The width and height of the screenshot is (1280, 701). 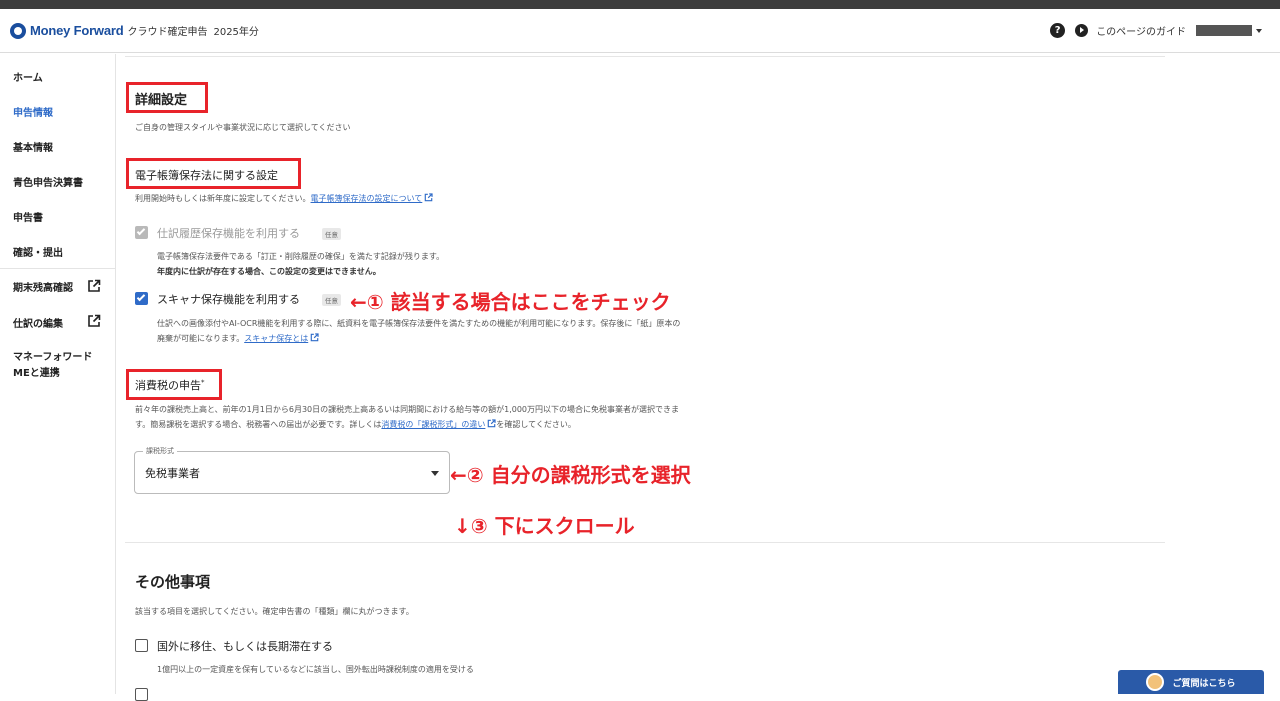 I want to click on sidebar-item-basic-info: 基本情報, so click(x=33, y=146).